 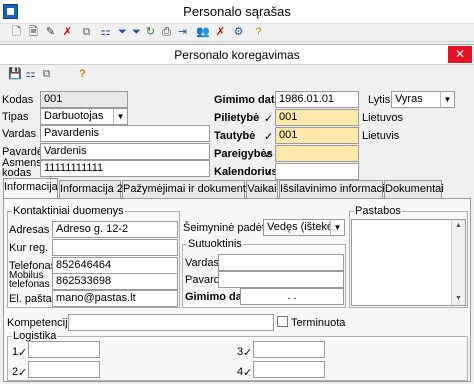 What do you see at coordinates (67, 32) in the screenshot?
I see `delete-icon: ✗` at bounding box center [67, 32].